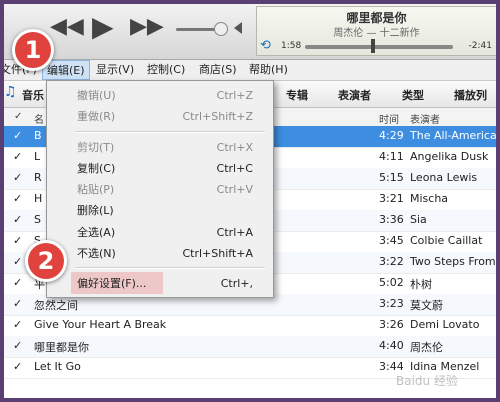  I want to click on menu-item-undo: 撤销(U) Ctrl+Z, so click(159, 95).